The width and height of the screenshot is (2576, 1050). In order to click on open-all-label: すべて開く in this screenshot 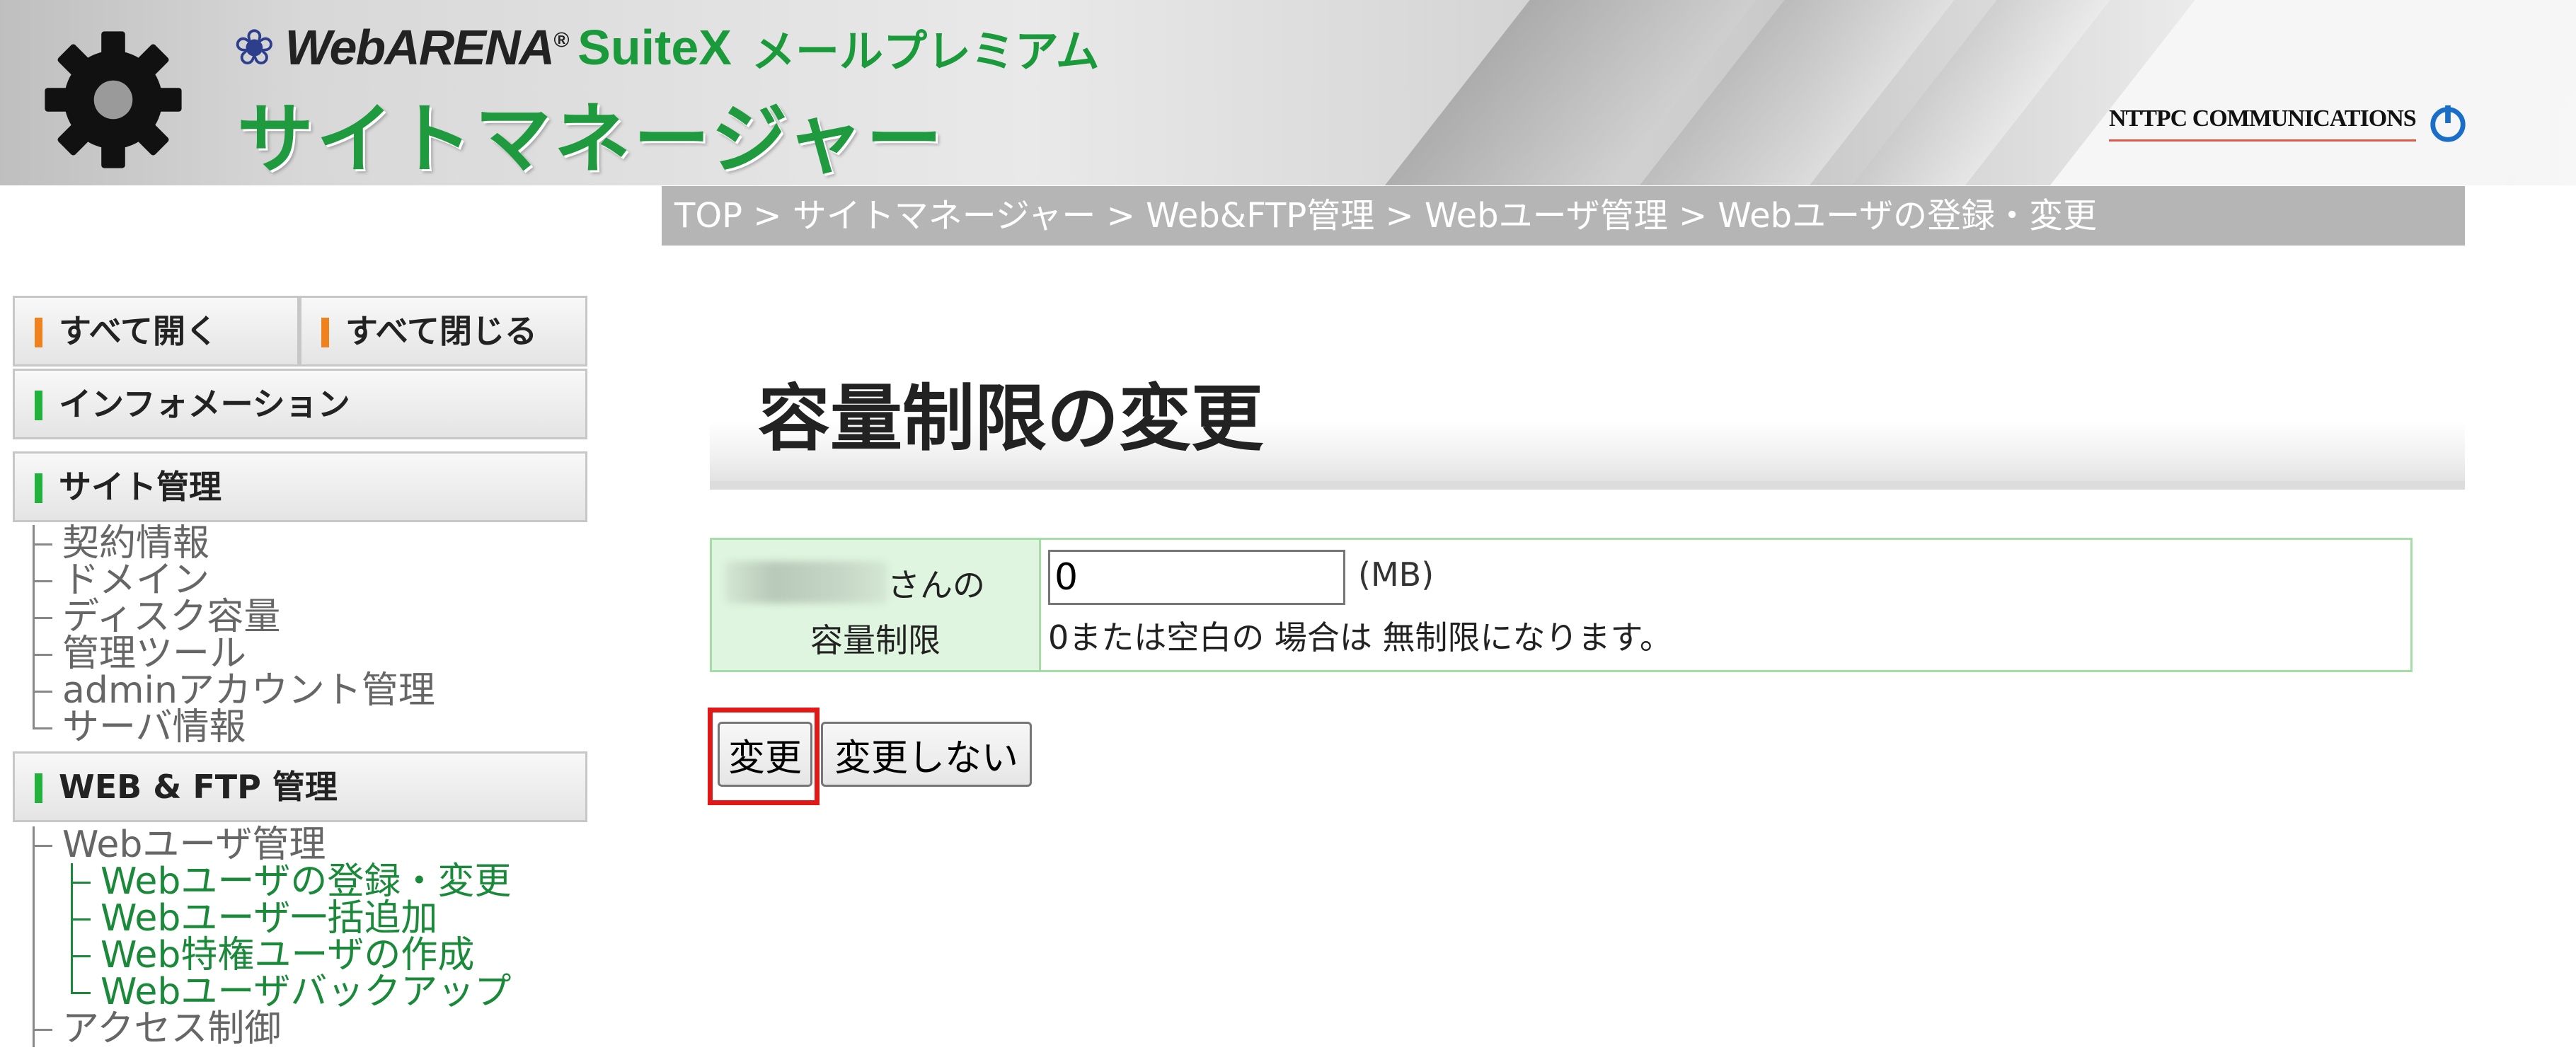, I will do `click(138, 331)`.